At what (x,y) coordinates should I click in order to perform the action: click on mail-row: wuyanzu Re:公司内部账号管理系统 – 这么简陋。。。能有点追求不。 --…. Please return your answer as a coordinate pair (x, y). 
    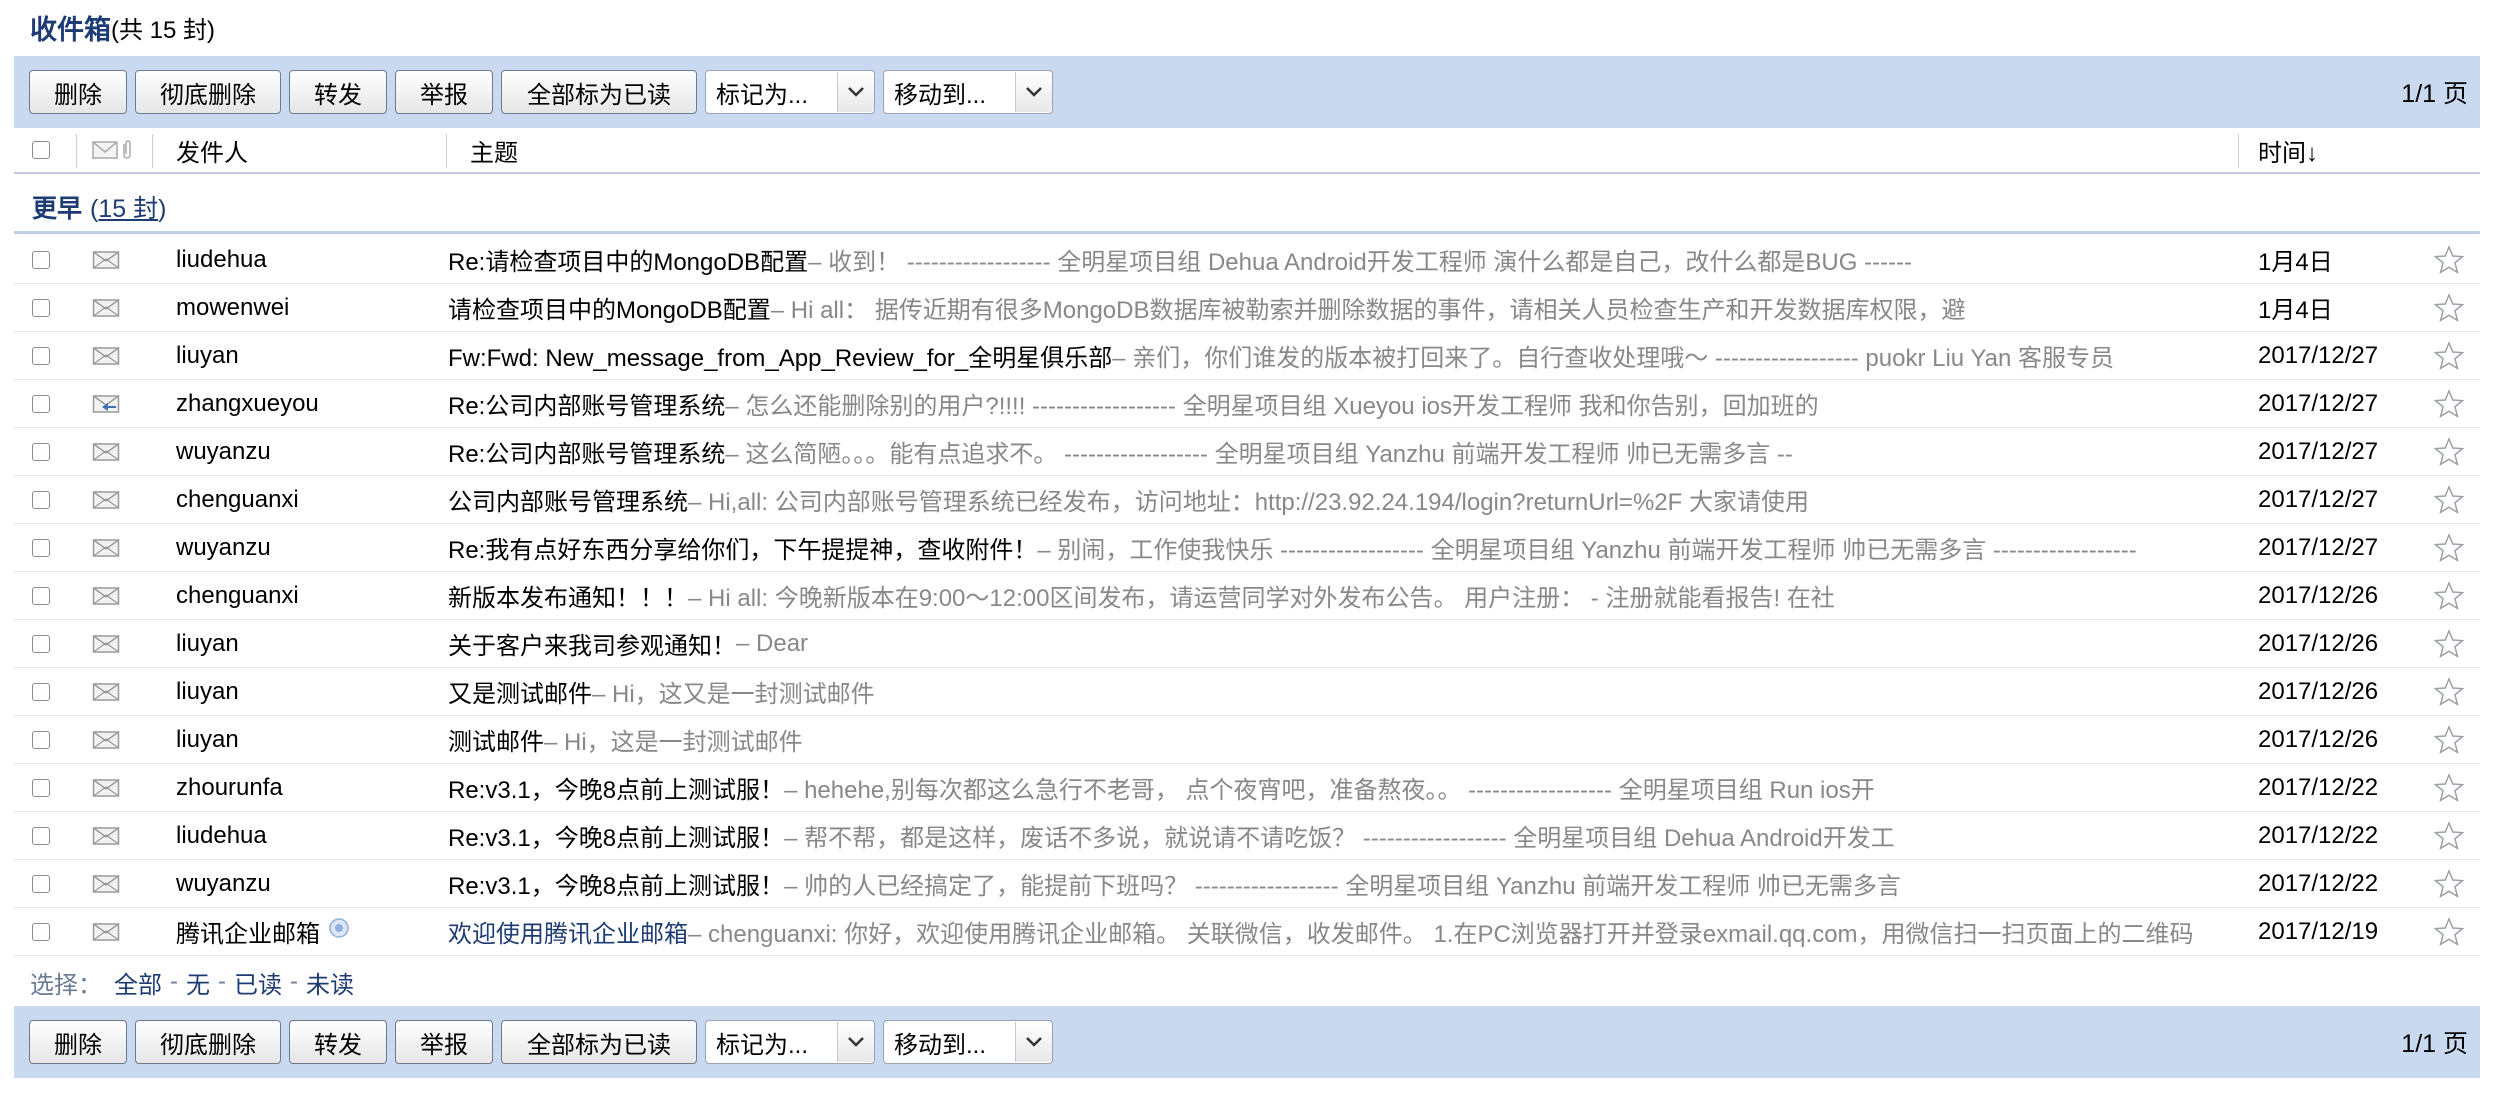
    Looking at the image, I should click on (1247, 452).